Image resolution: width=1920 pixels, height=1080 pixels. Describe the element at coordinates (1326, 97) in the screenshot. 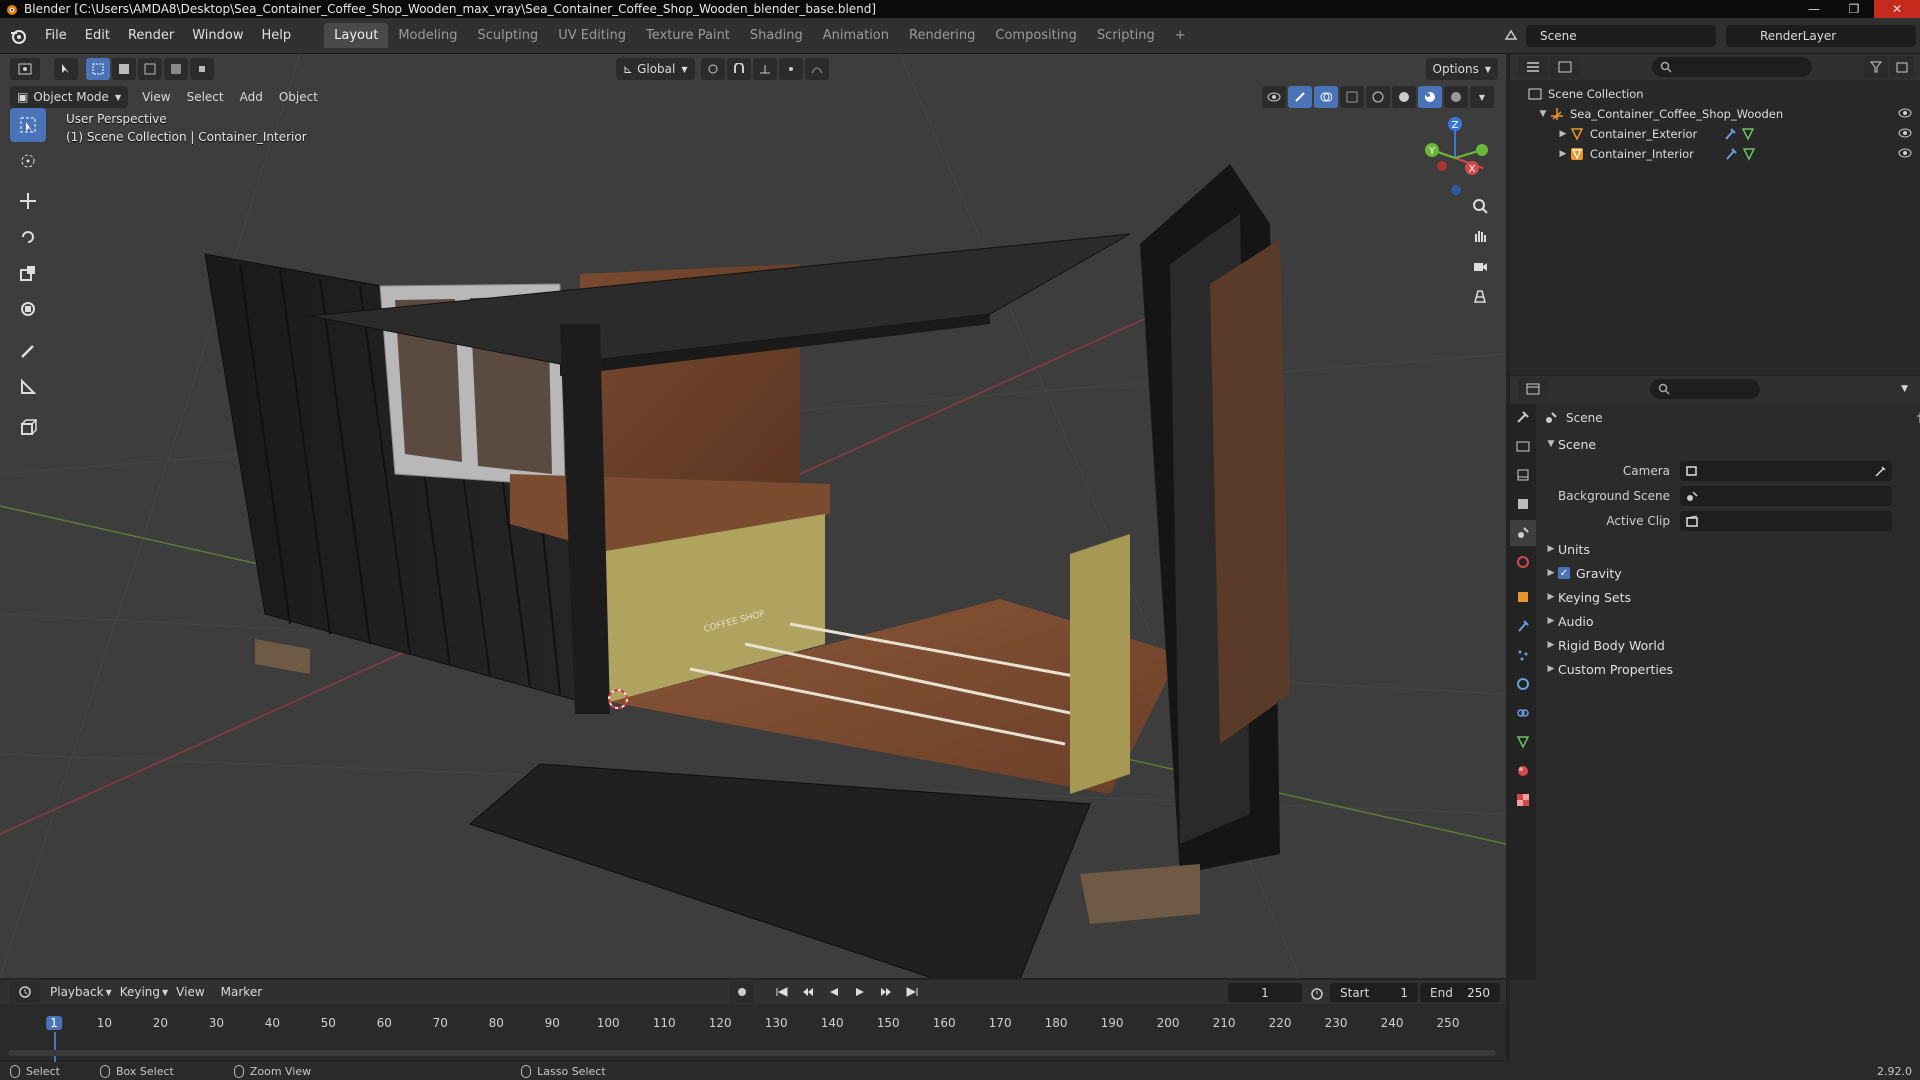

I see `overlays-toggle-icon` at that location.